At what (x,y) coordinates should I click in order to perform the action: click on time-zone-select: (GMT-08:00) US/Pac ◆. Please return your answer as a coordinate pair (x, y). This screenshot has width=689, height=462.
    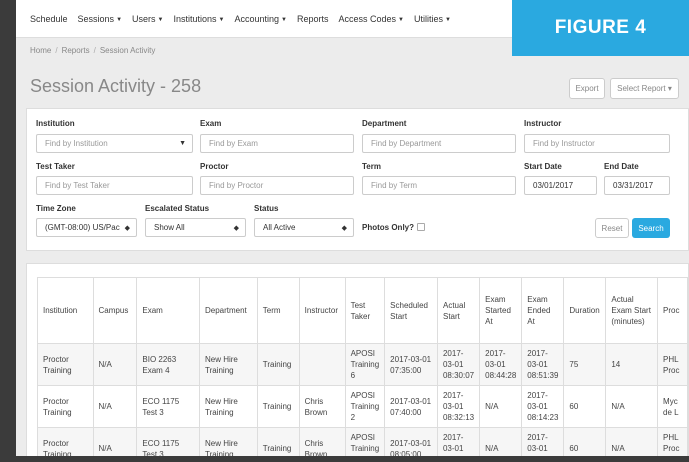
    Looking at the image, I should click on (86, 227).